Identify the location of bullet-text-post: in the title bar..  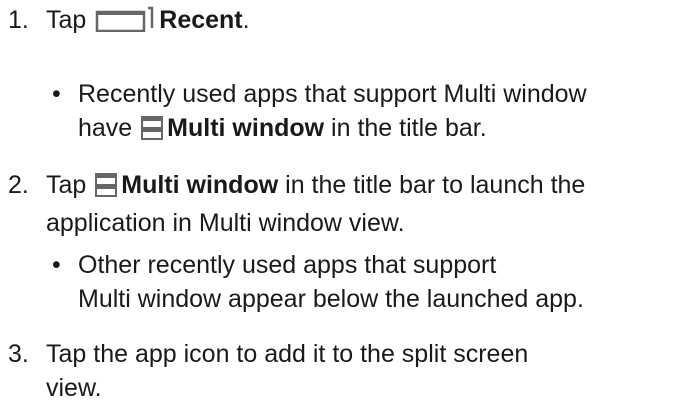
(405, 128).